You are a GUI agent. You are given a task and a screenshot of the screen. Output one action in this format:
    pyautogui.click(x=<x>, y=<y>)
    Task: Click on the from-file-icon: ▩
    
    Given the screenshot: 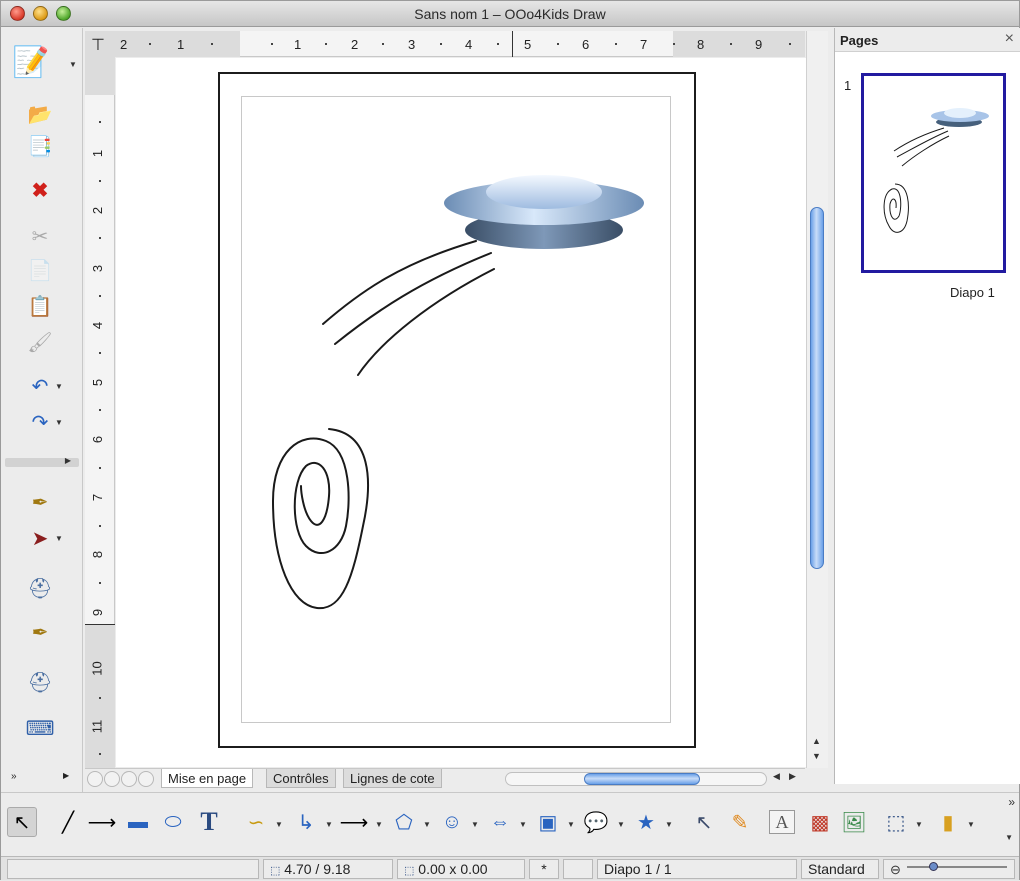 What is the action you would take?
    pyautogui.click(x=820, y=822)
    